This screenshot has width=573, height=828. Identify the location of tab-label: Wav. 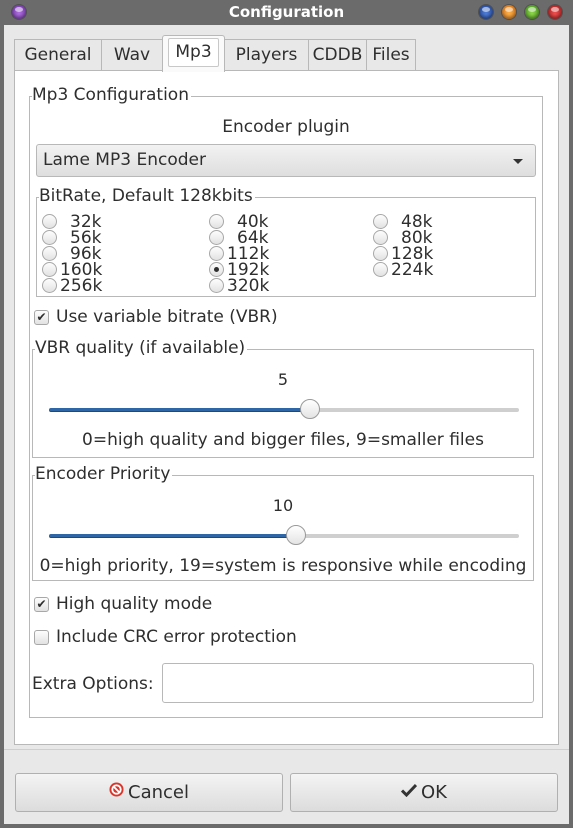
(132, 55).